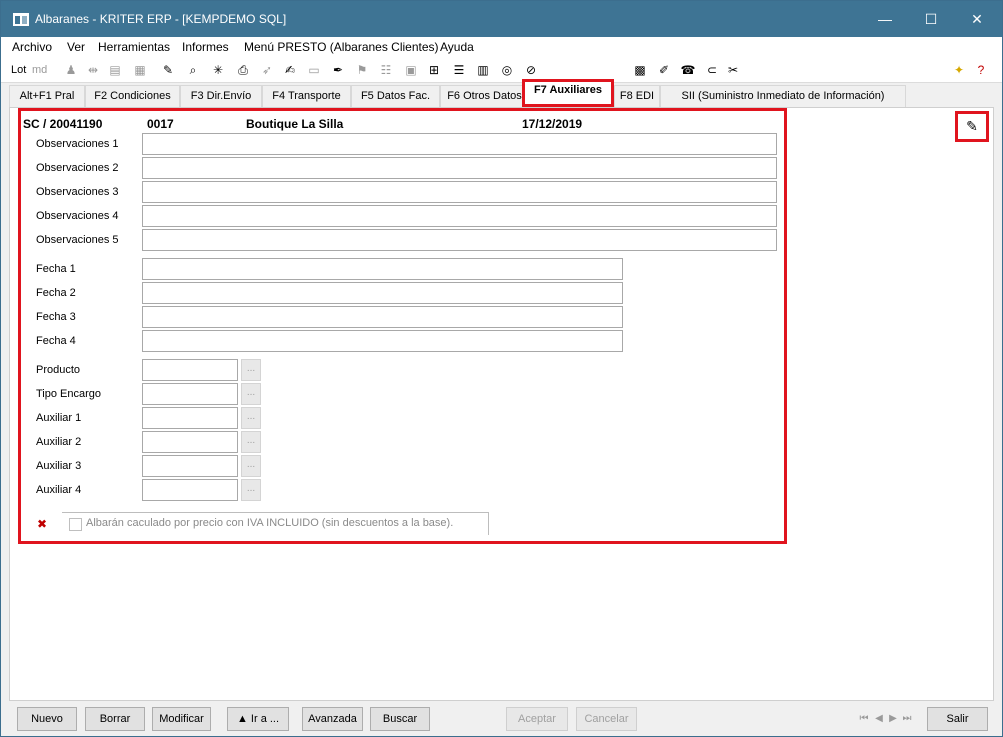  I want to click on menu-archivo: Archivo, so click(32, 47).